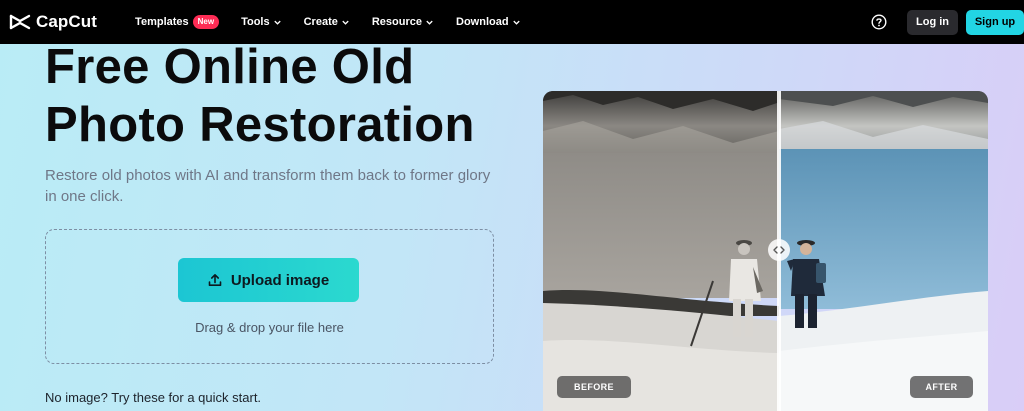 The image size is (1024, 411). I want to click on nav-tools-label: Tools, so click(255, 22).